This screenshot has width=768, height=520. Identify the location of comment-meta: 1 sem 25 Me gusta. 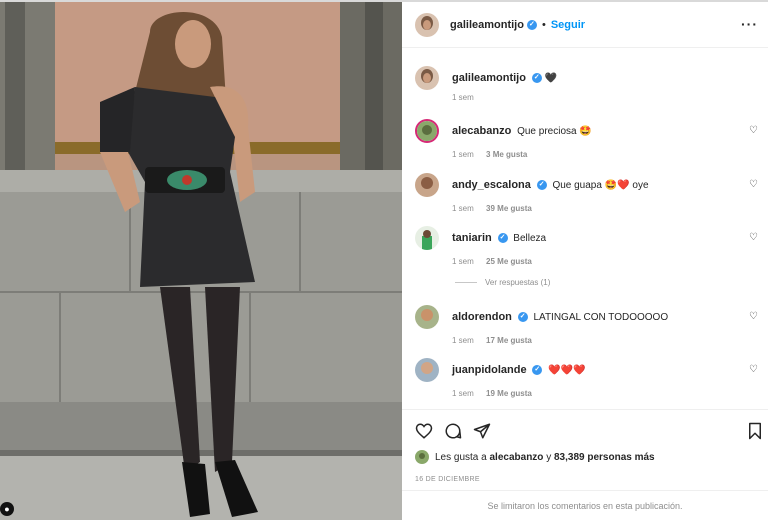
(492, 261).